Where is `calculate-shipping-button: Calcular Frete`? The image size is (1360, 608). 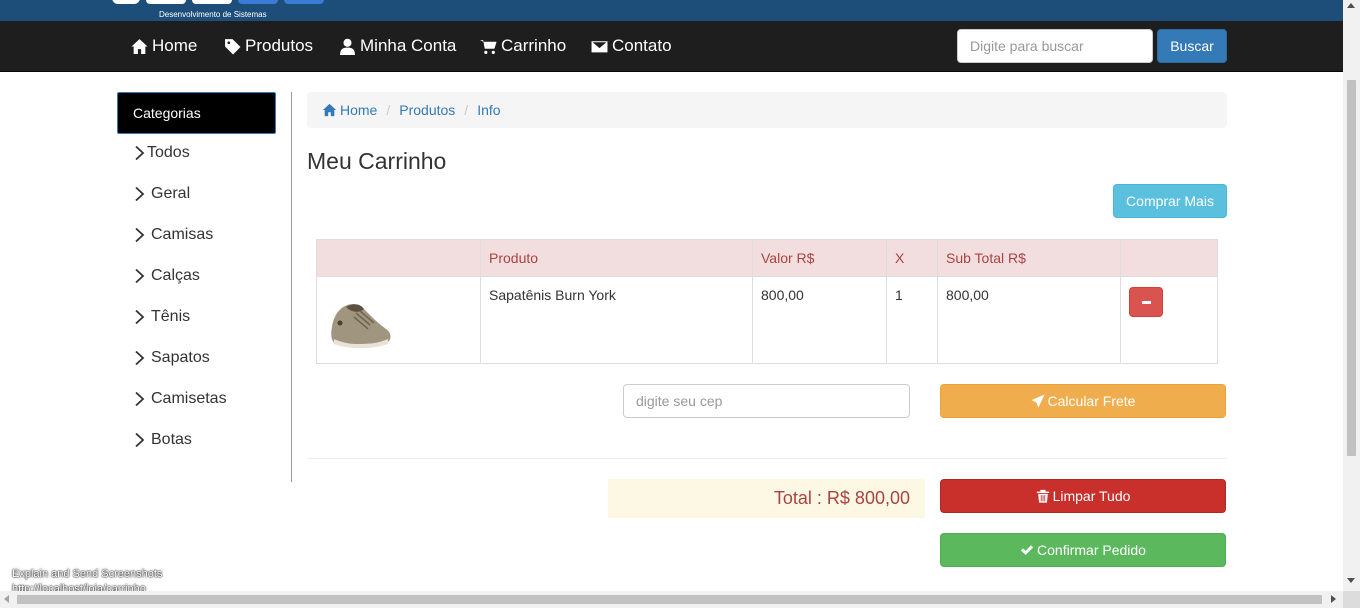
calculate-shipping-button: Calcular Frete is located at coordinates (1083, 401).